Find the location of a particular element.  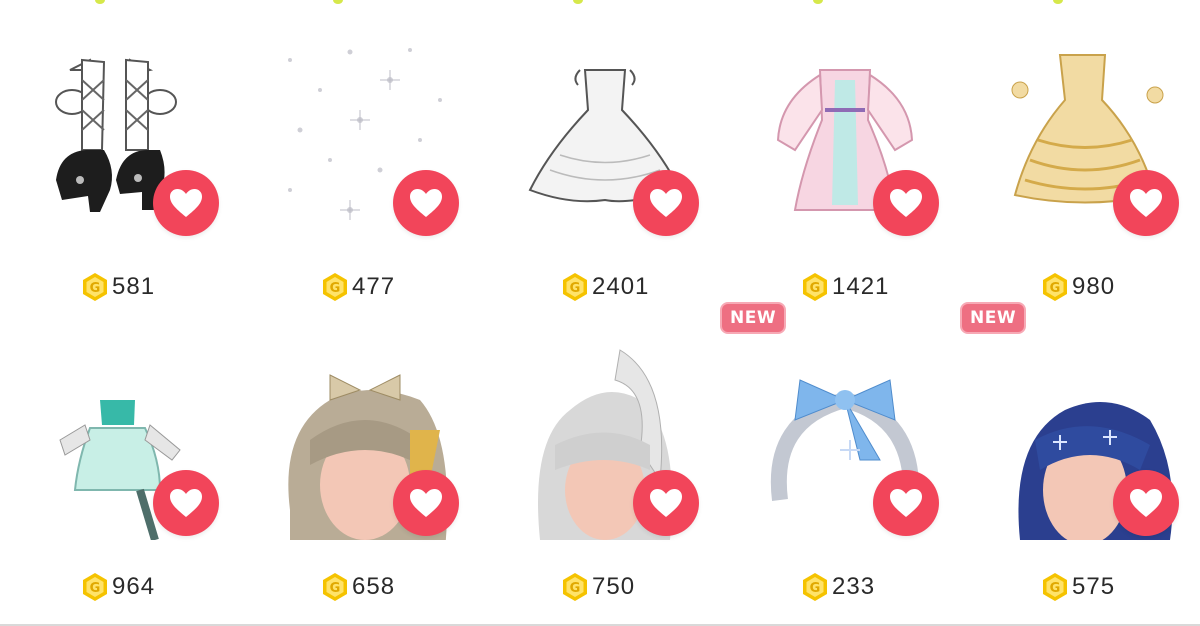

item-price: G 980 is located at coordinates (1077, 287).